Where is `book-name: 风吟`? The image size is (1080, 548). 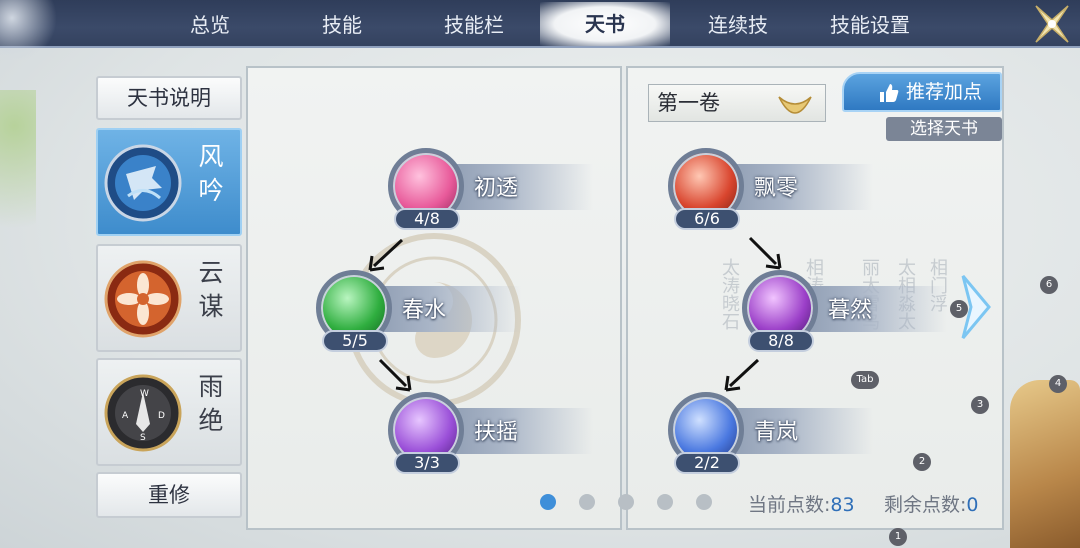
book-name: 风吟 is located at coordinates (211, 173).